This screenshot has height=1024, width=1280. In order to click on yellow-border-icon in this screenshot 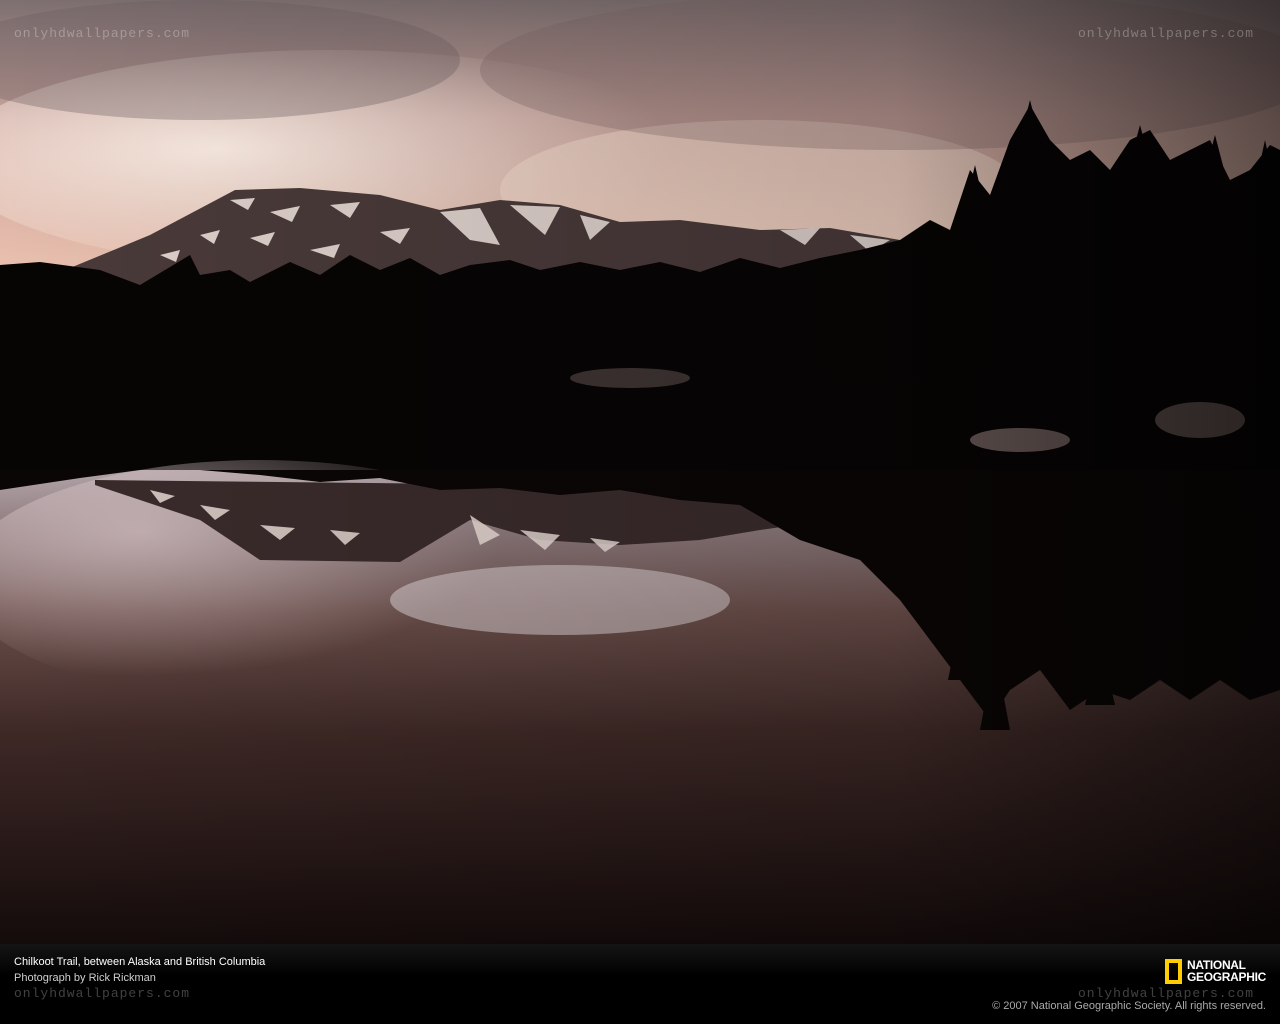, I will do `click(1173, 971)`.